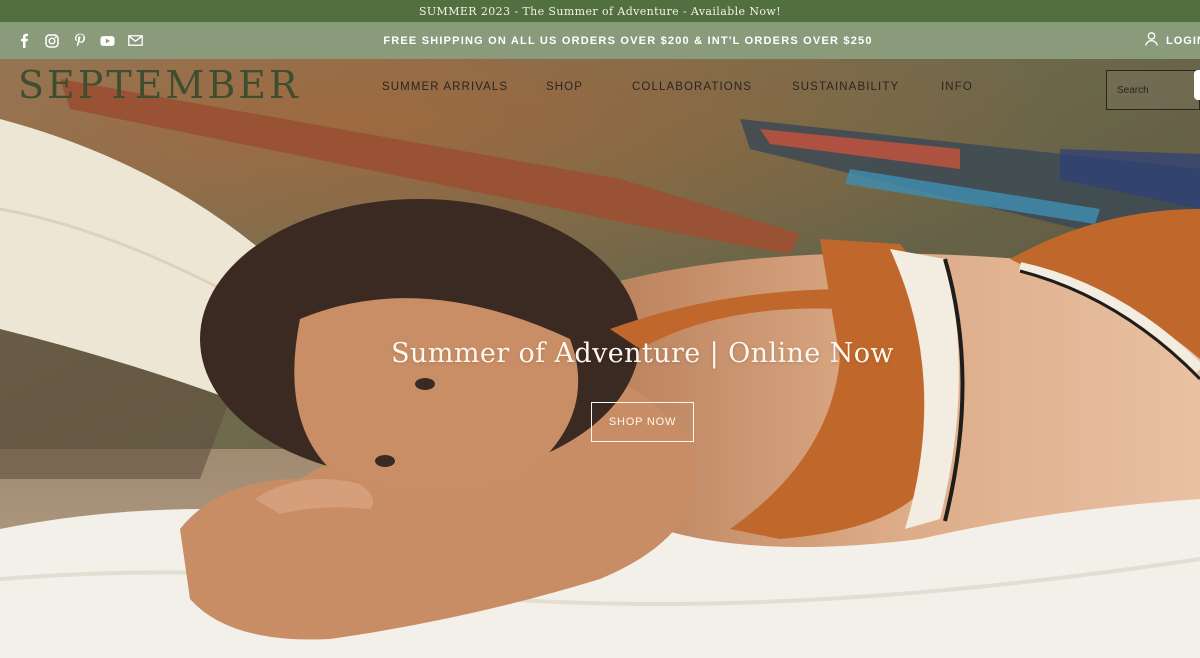  I want to click on login-label: LOGIN, so click(1183, 41).